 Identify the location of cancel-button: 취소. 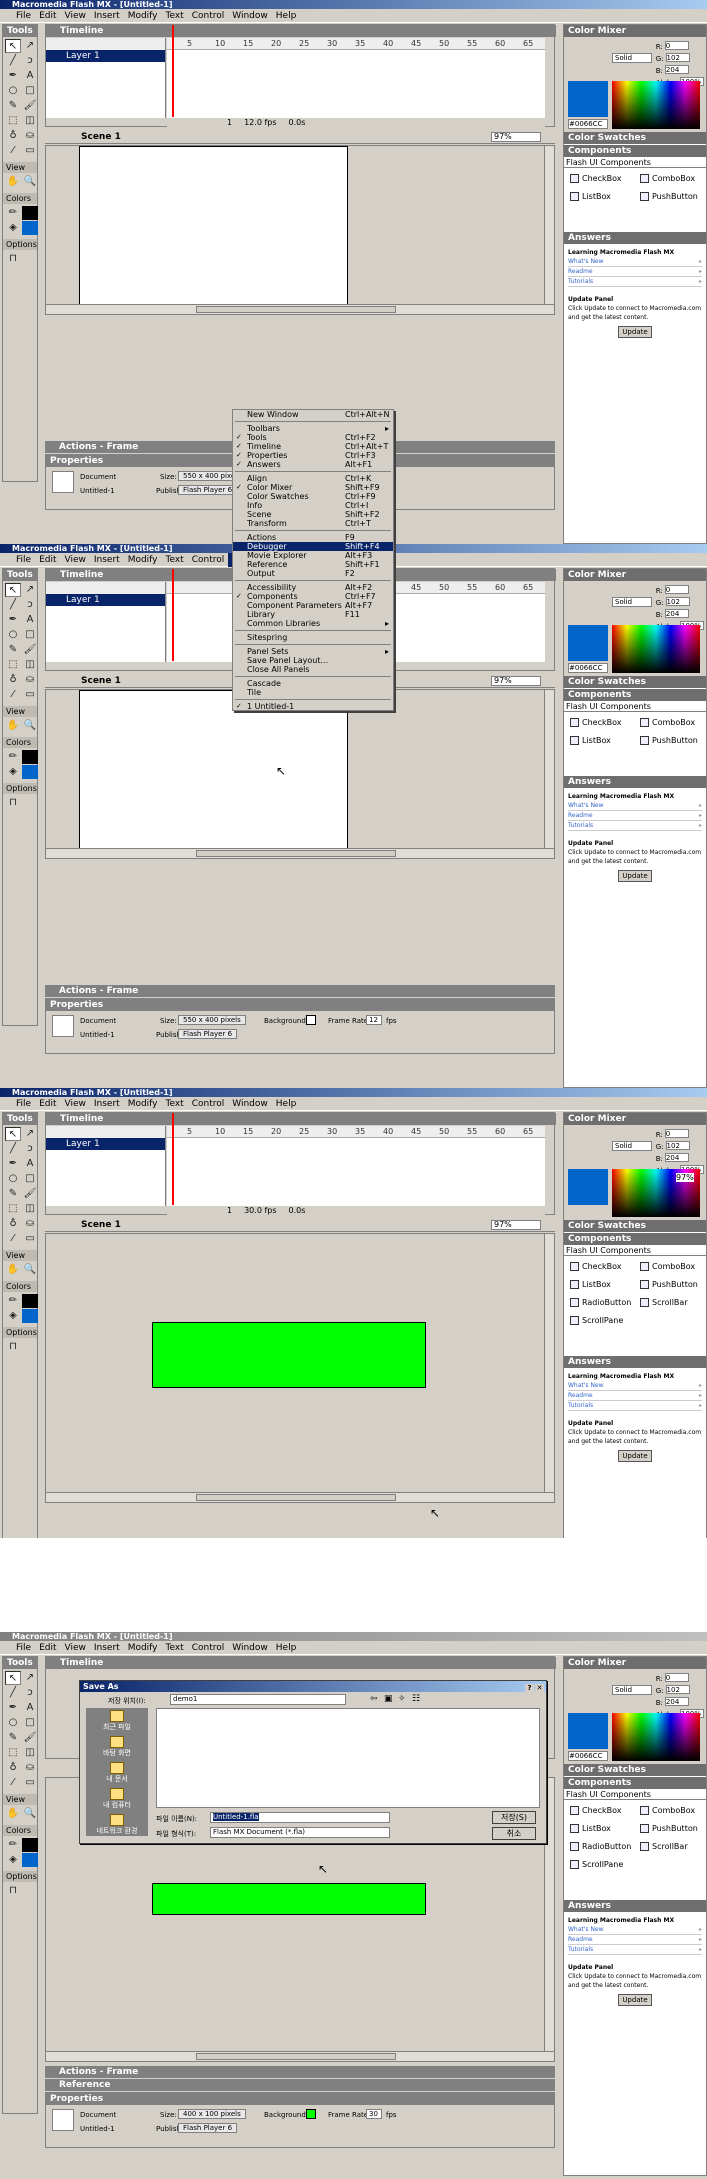
(514, 1833).